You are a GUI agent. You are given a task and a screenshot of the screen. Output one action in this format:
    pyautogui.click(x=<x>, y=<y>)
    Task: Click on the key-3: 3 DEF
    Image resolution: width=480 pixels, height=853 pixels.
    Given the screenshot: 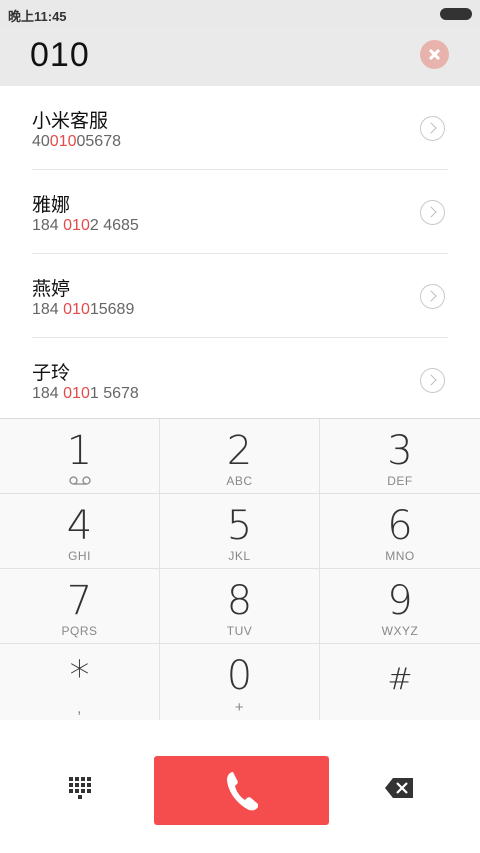 What is the action you would take?
    pyautogui.click(x=400, y=456)
    